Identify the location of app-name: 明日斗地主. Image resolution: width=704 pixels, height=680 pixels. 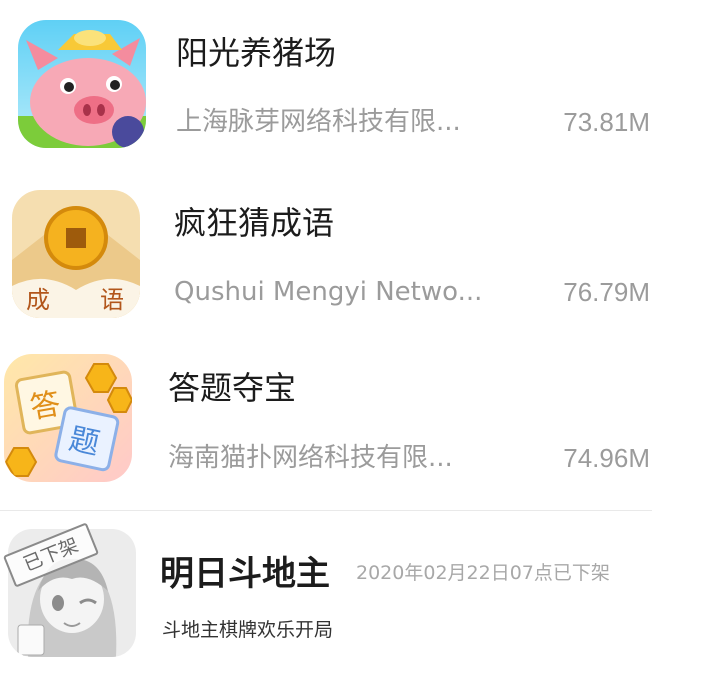
(245, 574).